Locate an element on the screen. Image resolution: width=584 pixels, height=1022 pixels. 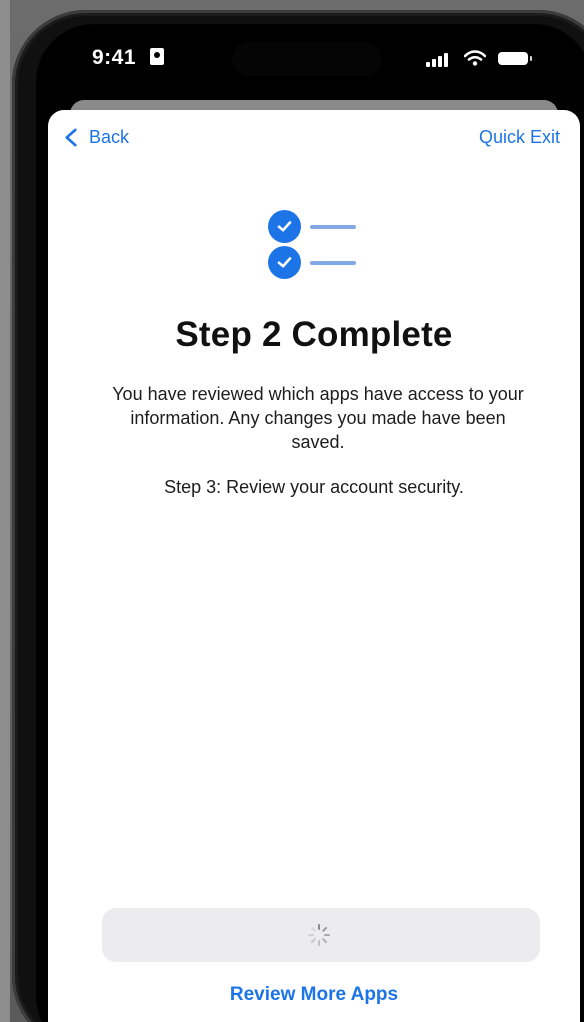
cellular-signal-icon is located at coordinates (439, 60).